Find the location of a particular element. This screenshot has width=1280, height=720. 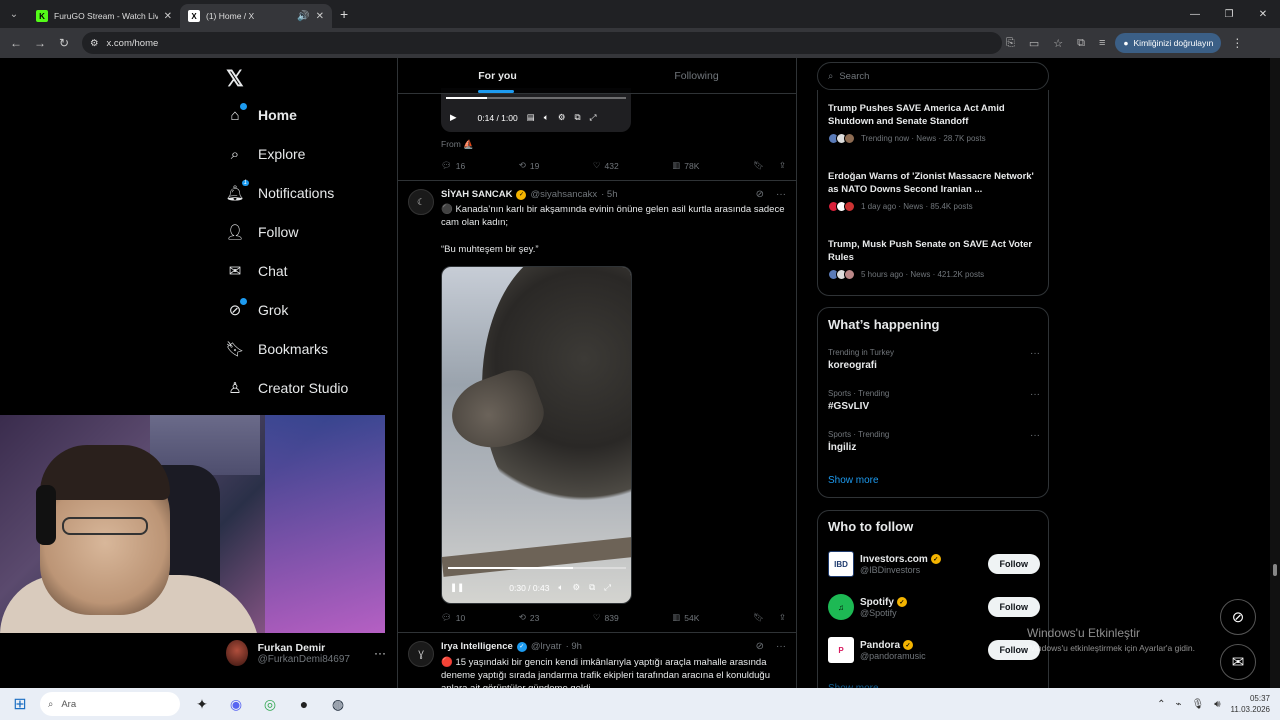

mail-icon: ✉ is located at coordinates (1238, 662).